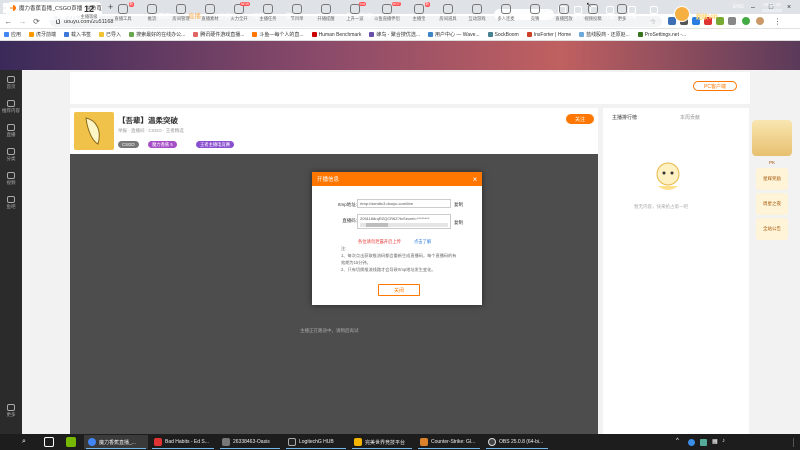  Describe the element at coordinates (477, 13) in the screenshot. I see `toolbar-item: 互动游戏` at that location.